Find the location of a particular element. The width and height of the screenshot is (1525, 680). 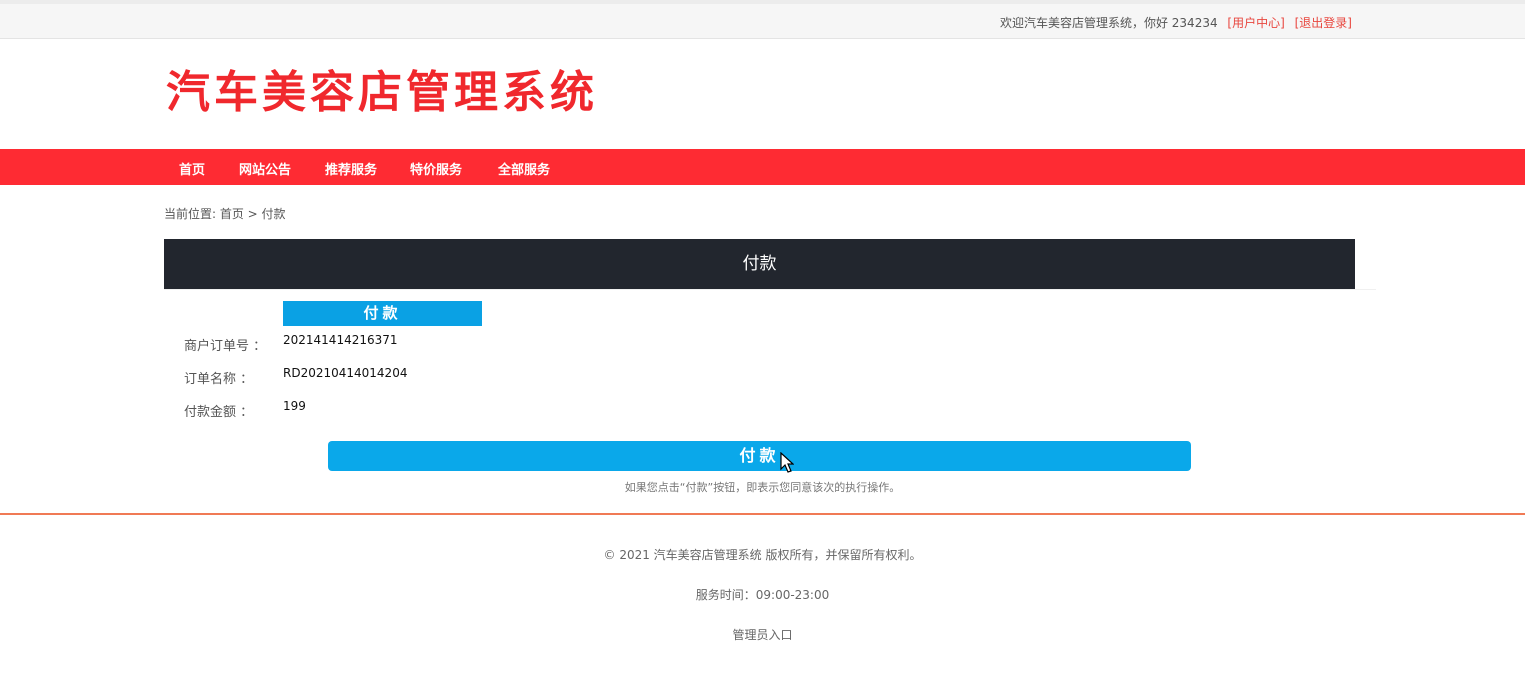

admin-entry-link: 管理员入口 is located at coordinates (762, 634).